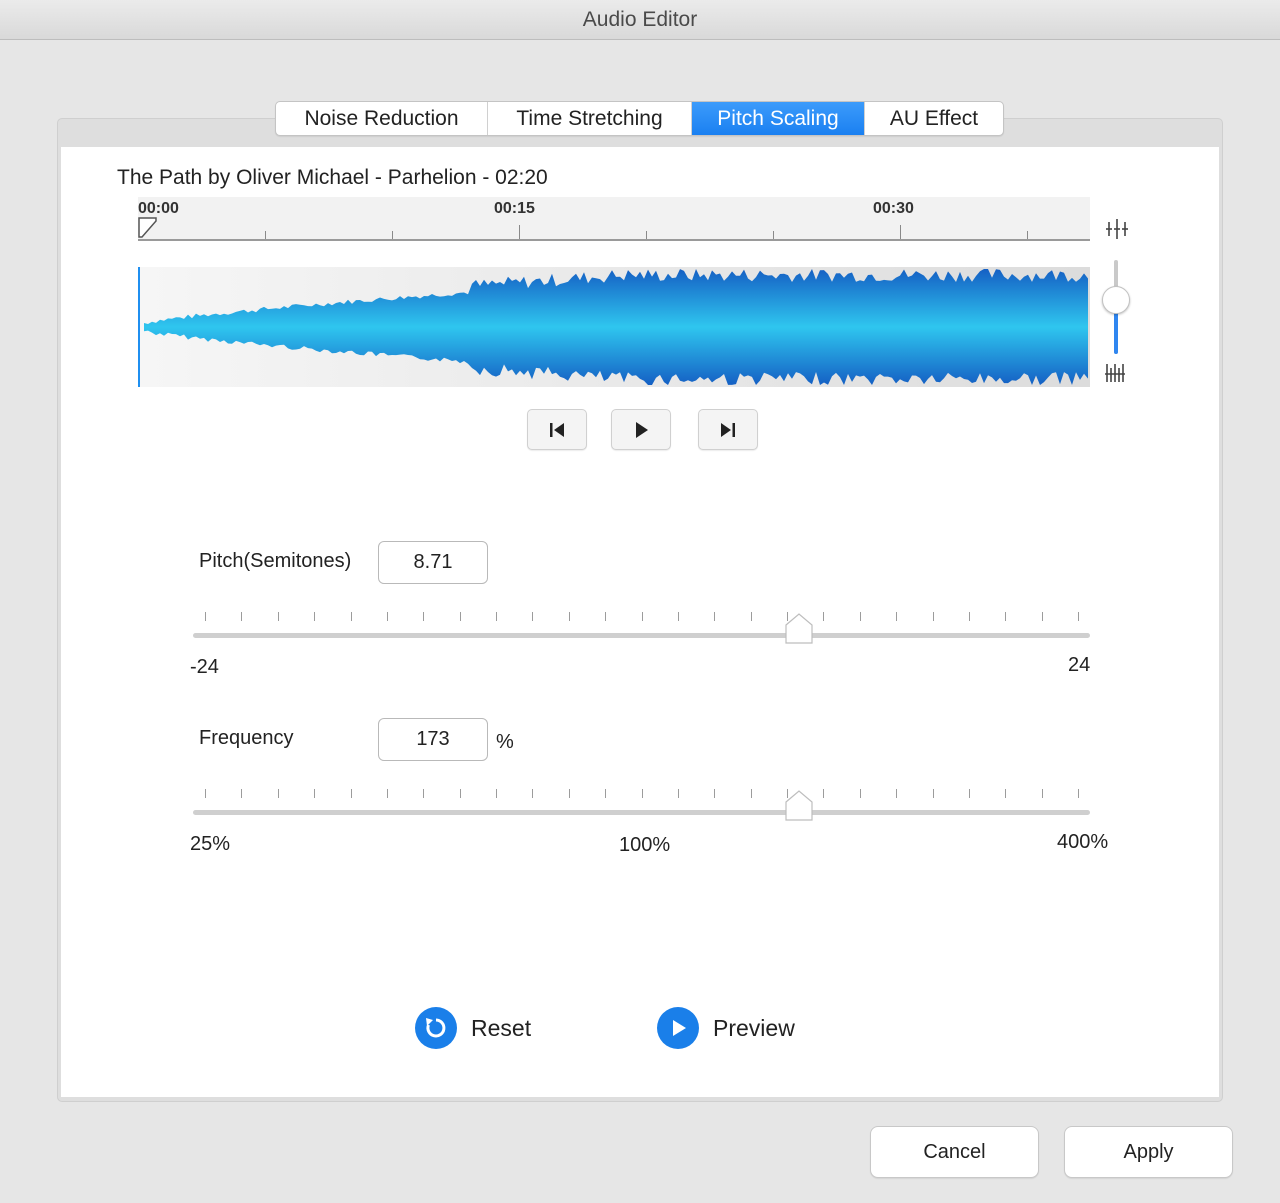 Image resolution: width=1280 pixels, height=1203 pixels. I want to click on preview-play-icon, so click(678, 1028).